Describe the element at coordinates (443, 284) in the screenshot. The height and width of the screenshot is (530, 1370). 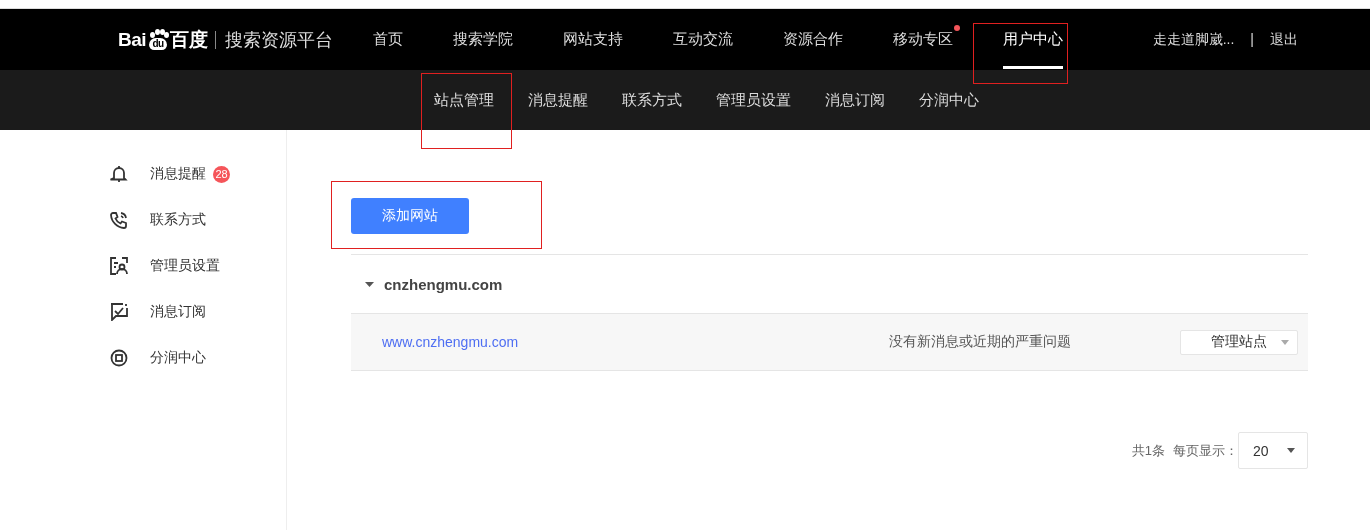
I see `domain-title: cnzhengmu.com` at that location.